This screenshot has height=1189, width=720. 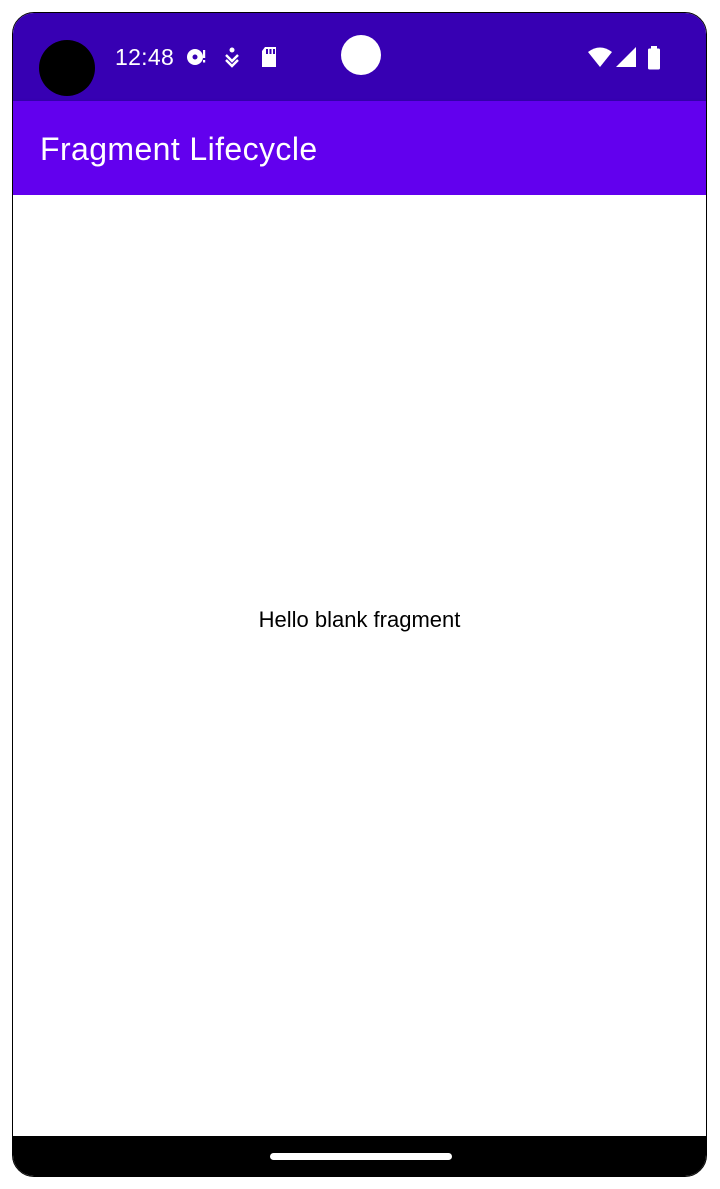 What do you see at coordinates (359, 619) in the screenshot?
I see `fragment-message: Hello blank fragment` at bounding box center [359, 619].